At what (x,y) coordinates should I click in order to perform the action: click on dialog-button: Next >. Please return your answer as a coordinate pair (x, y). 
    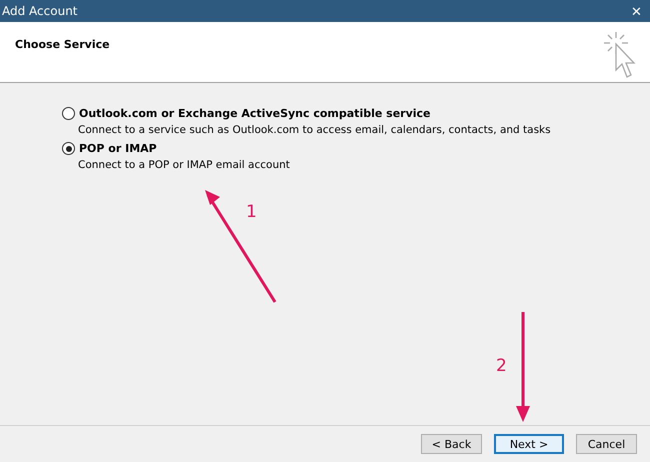
    Looking at the image, I should click on (529, 444).